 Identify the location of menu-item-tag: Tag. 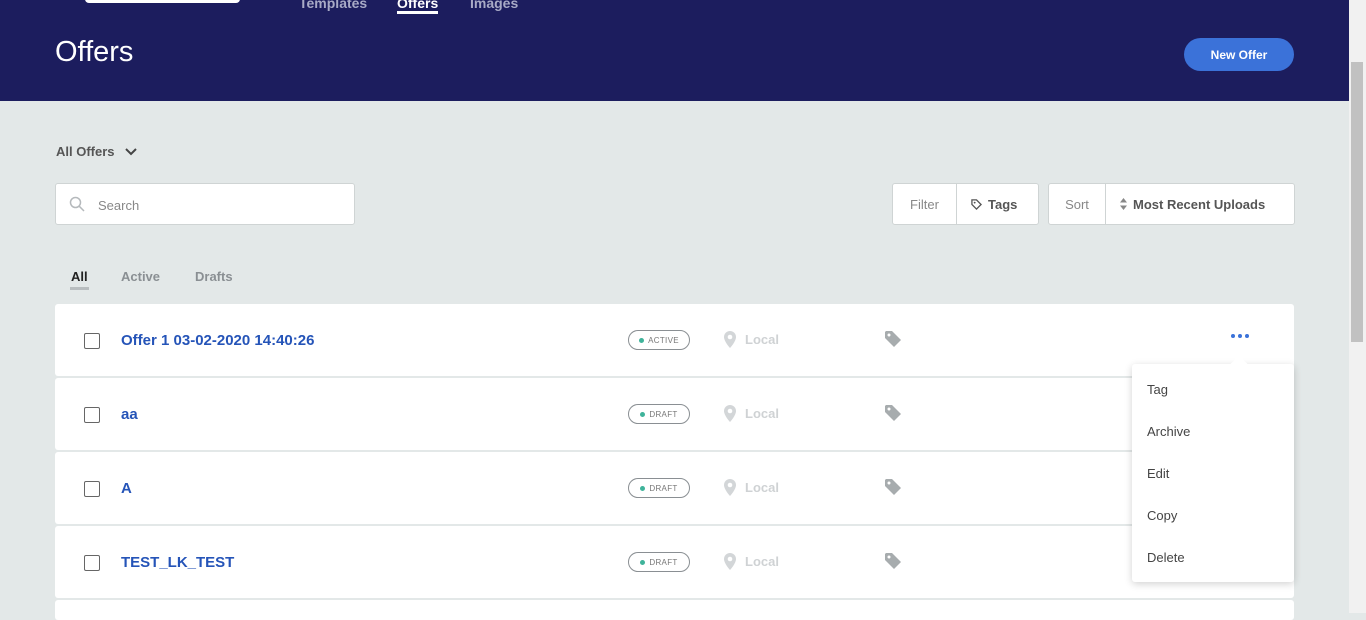
(1157, 389).